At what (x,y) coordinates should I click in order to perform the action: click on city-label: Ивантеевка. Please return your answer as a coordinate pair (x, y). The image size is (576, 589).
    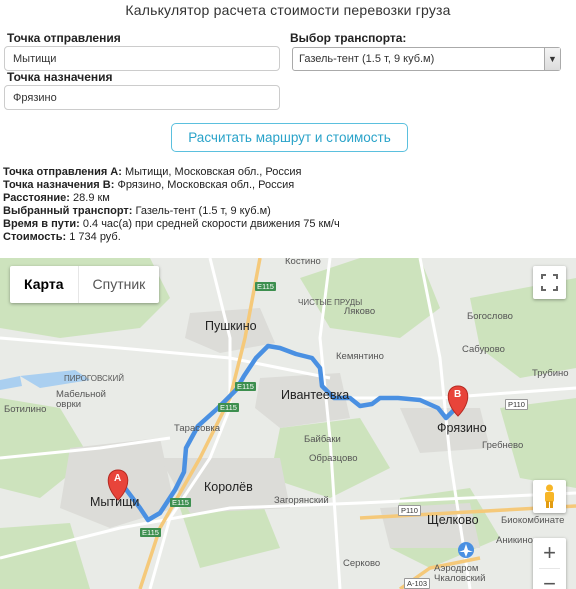
    Looking at the image, I should click on (315, 395).